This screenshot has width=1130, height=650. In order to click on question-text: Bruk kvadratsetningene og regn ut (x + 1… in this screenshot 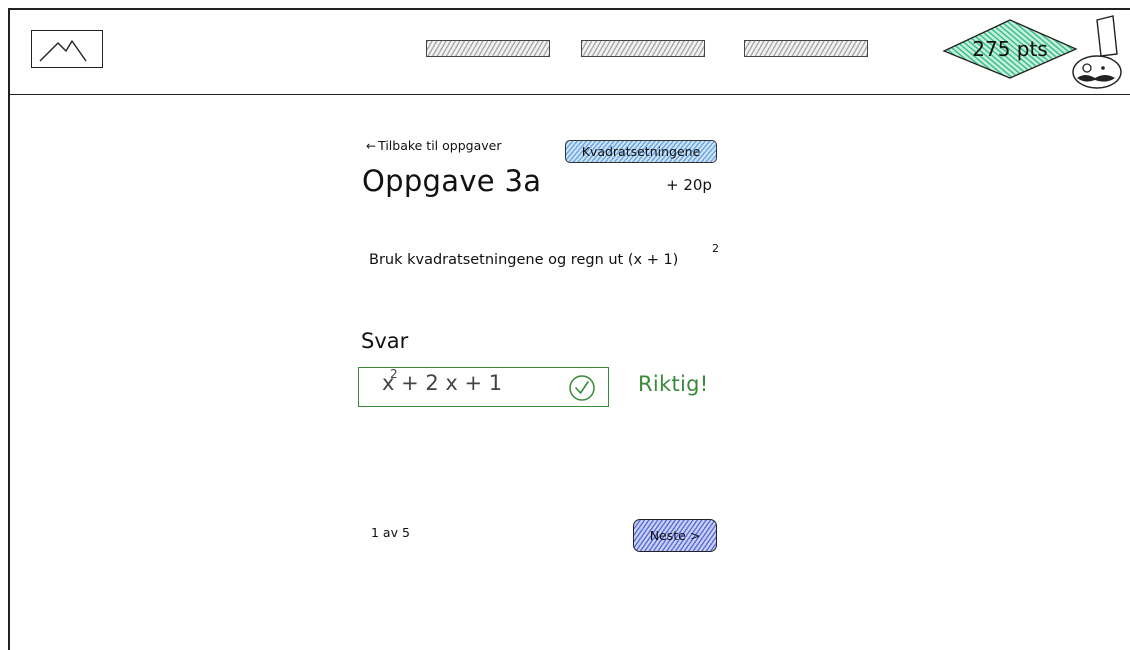, I will do `click(544, 255)`.